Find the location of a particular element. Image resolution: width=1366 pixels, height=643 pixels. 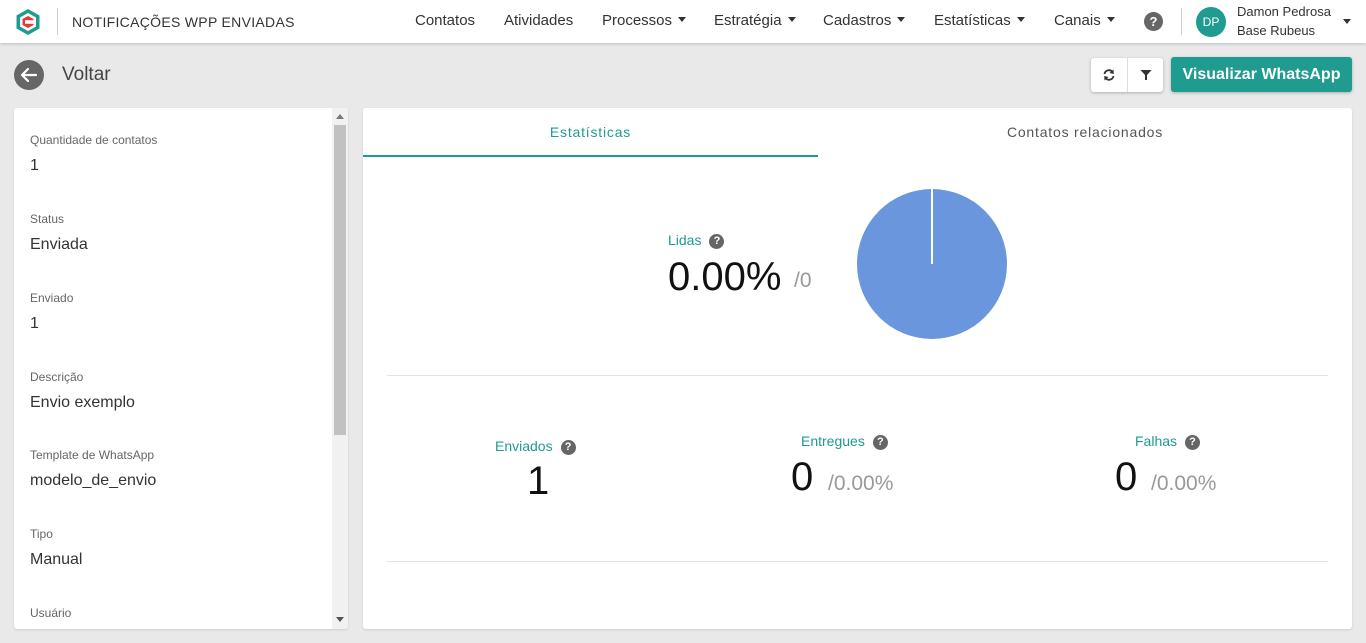

logo-icon is located at coordinates (28, 22).